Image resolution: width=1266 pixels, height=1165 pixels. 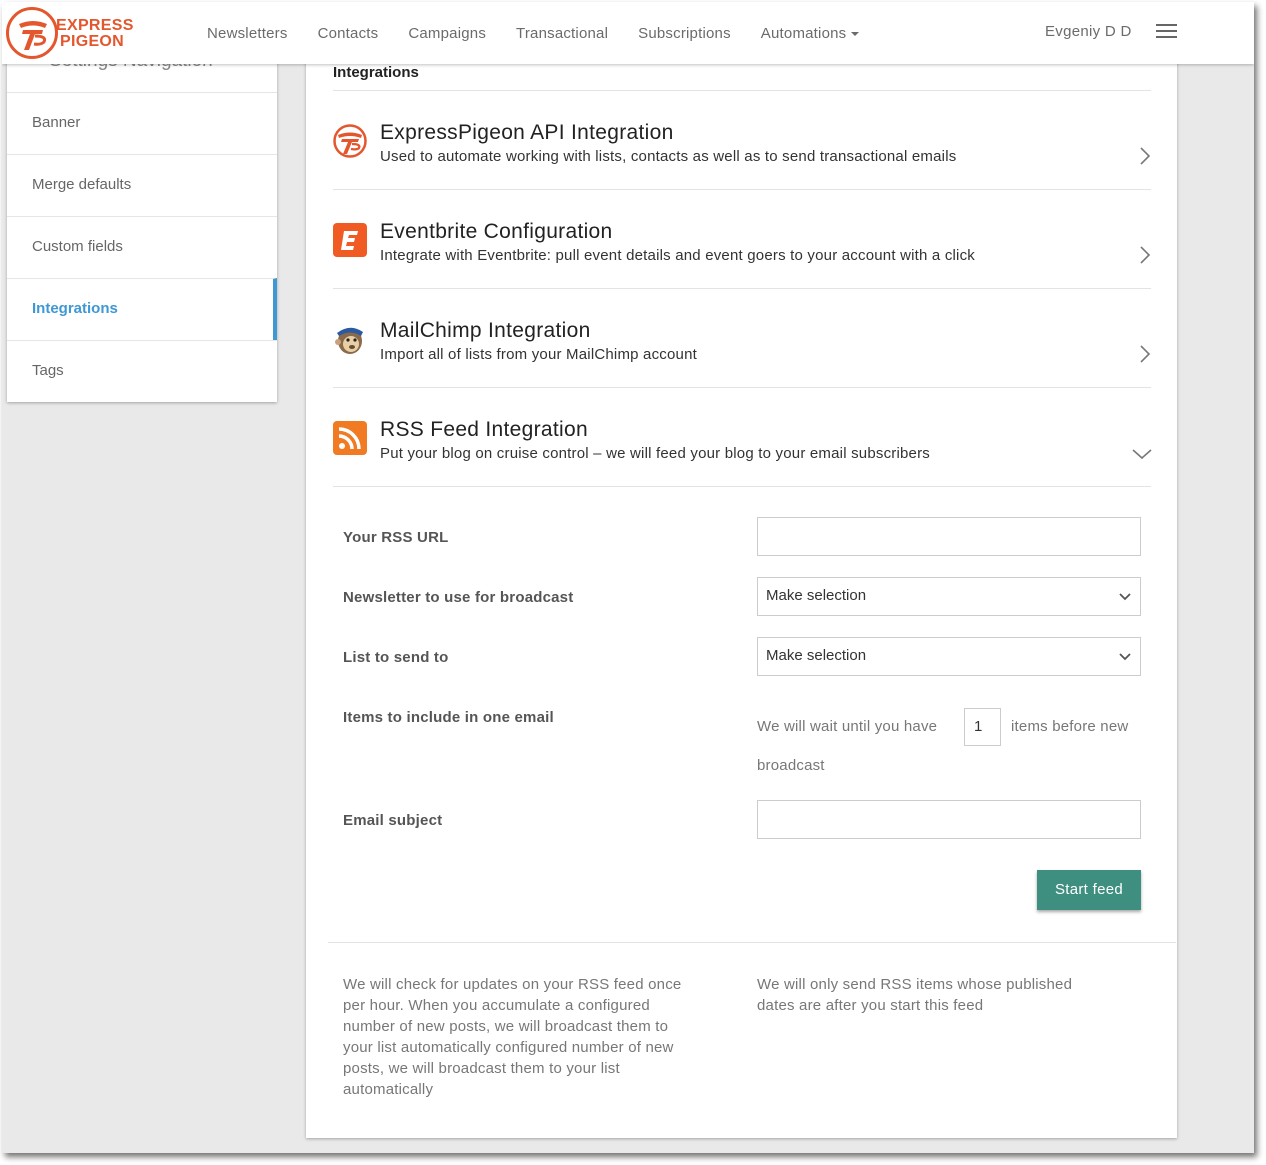 What do you see at coordinates (496, 231) in the screenshot?
I see `integration-title: Eventbrite Configuration` at bounding box center [496, 231].